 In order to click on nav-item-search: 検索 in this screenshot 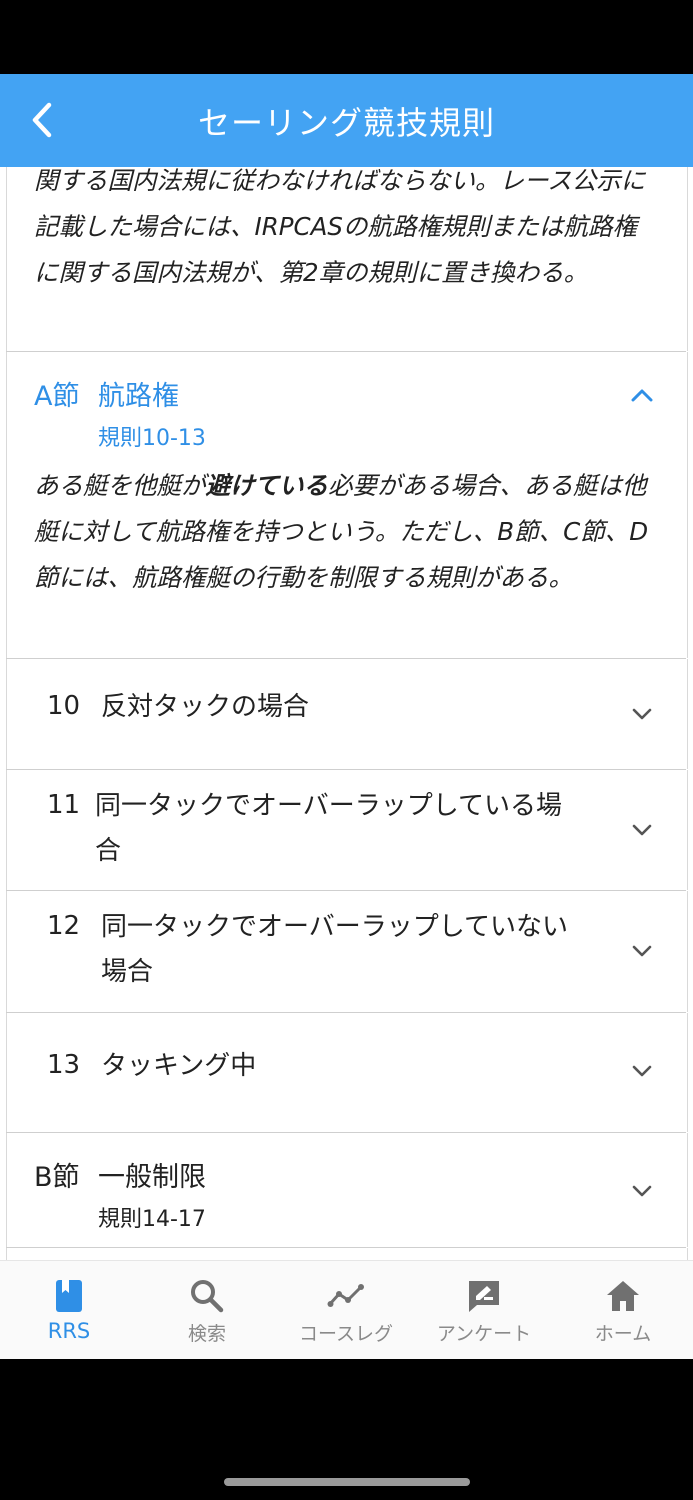, I will do `click(207, 1310)`.